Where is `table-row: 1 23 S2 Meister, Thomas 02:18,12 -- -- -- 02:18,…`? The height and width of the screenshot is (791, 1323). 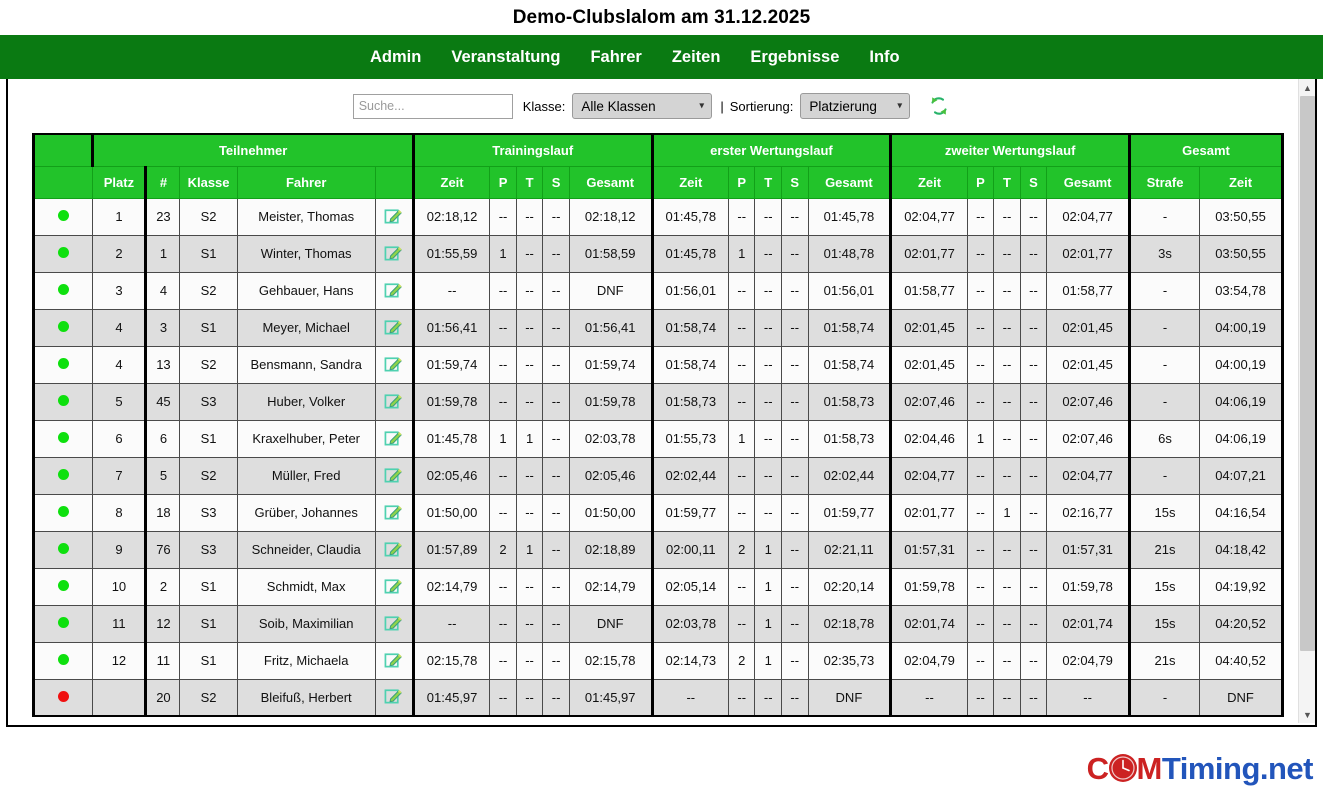 table-row: 1 23 S2 Meister, Thomas 02:18,12 -- -- -- 02:18,… is located at coordinates (657, 216).